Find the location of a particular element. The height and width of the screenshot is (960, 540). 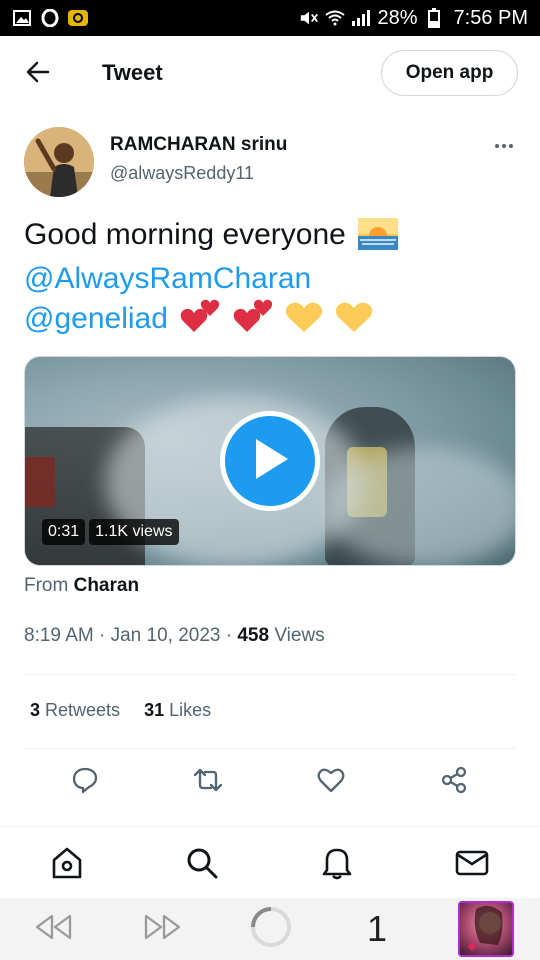

retweets-stat: 3 Retweets is located at coordinates (75, 710).